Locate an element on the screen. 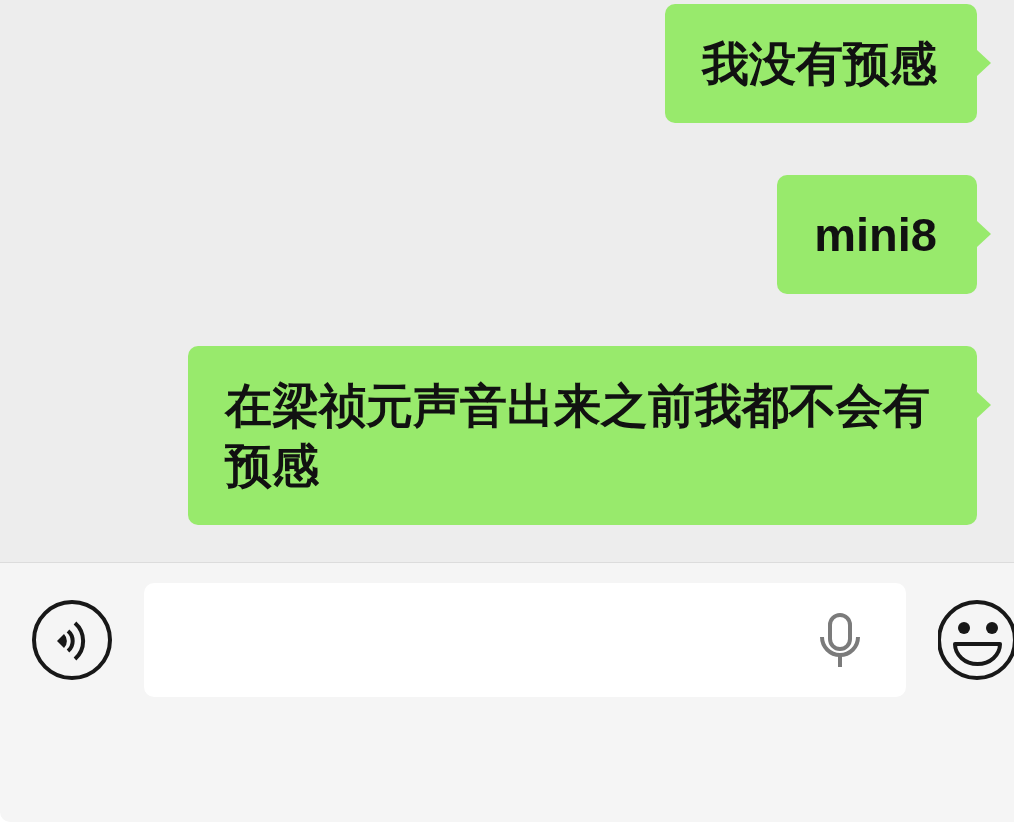 This screenshot has width=1014, height=822. sound-wave-icon is located at coordinates (72, 640).